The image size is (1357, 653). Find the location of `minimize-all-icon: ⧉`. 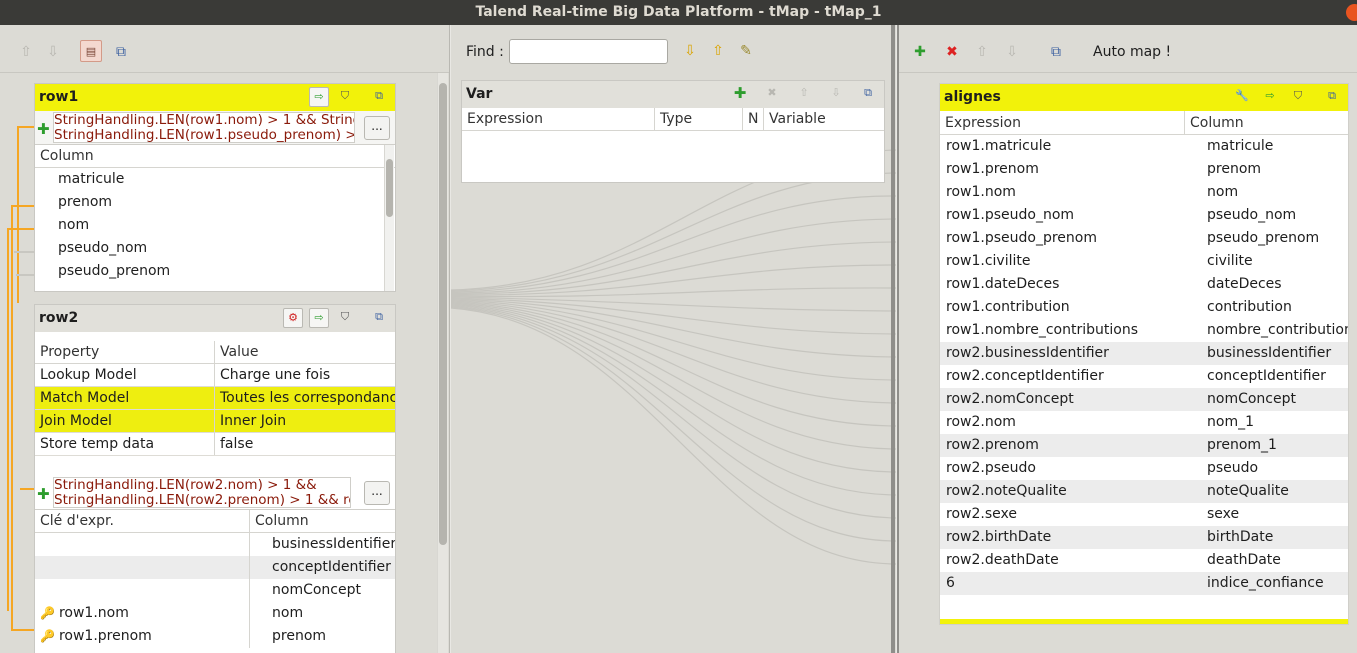

minimize-all-icon: ⧉ is located at coordinates (1056, 52).